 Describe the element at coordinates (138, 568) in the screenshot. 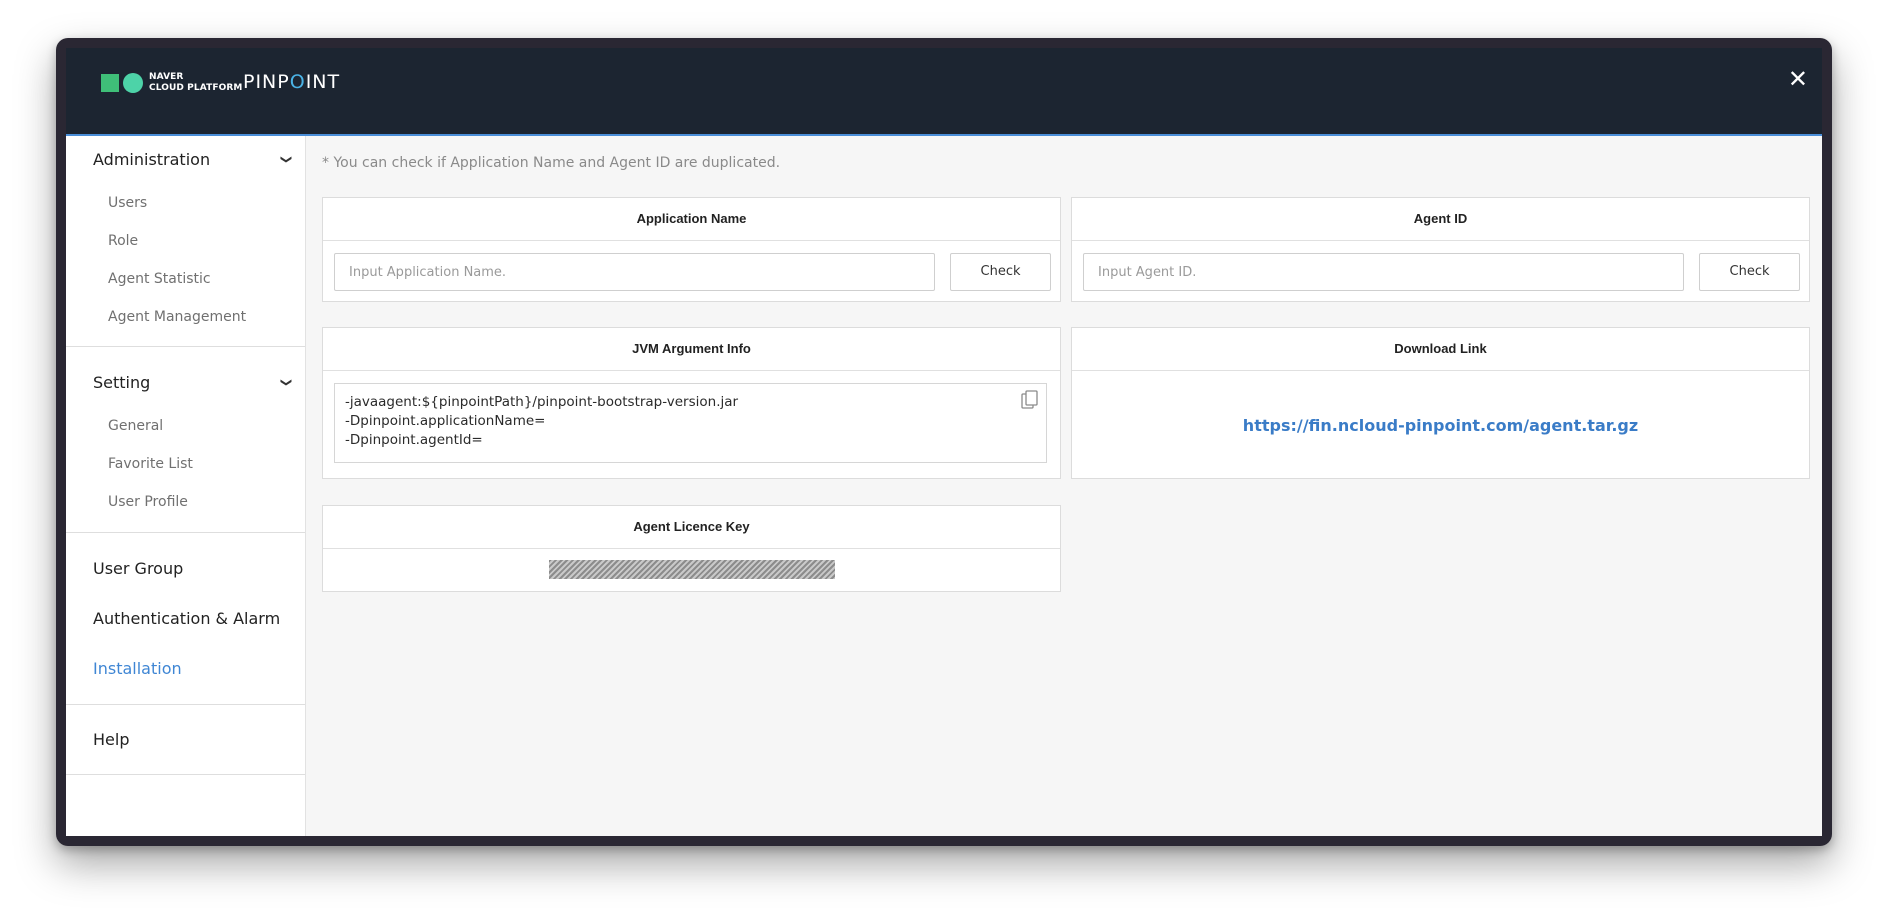

I see `sidebar-item-user-group: User Group` at that location.